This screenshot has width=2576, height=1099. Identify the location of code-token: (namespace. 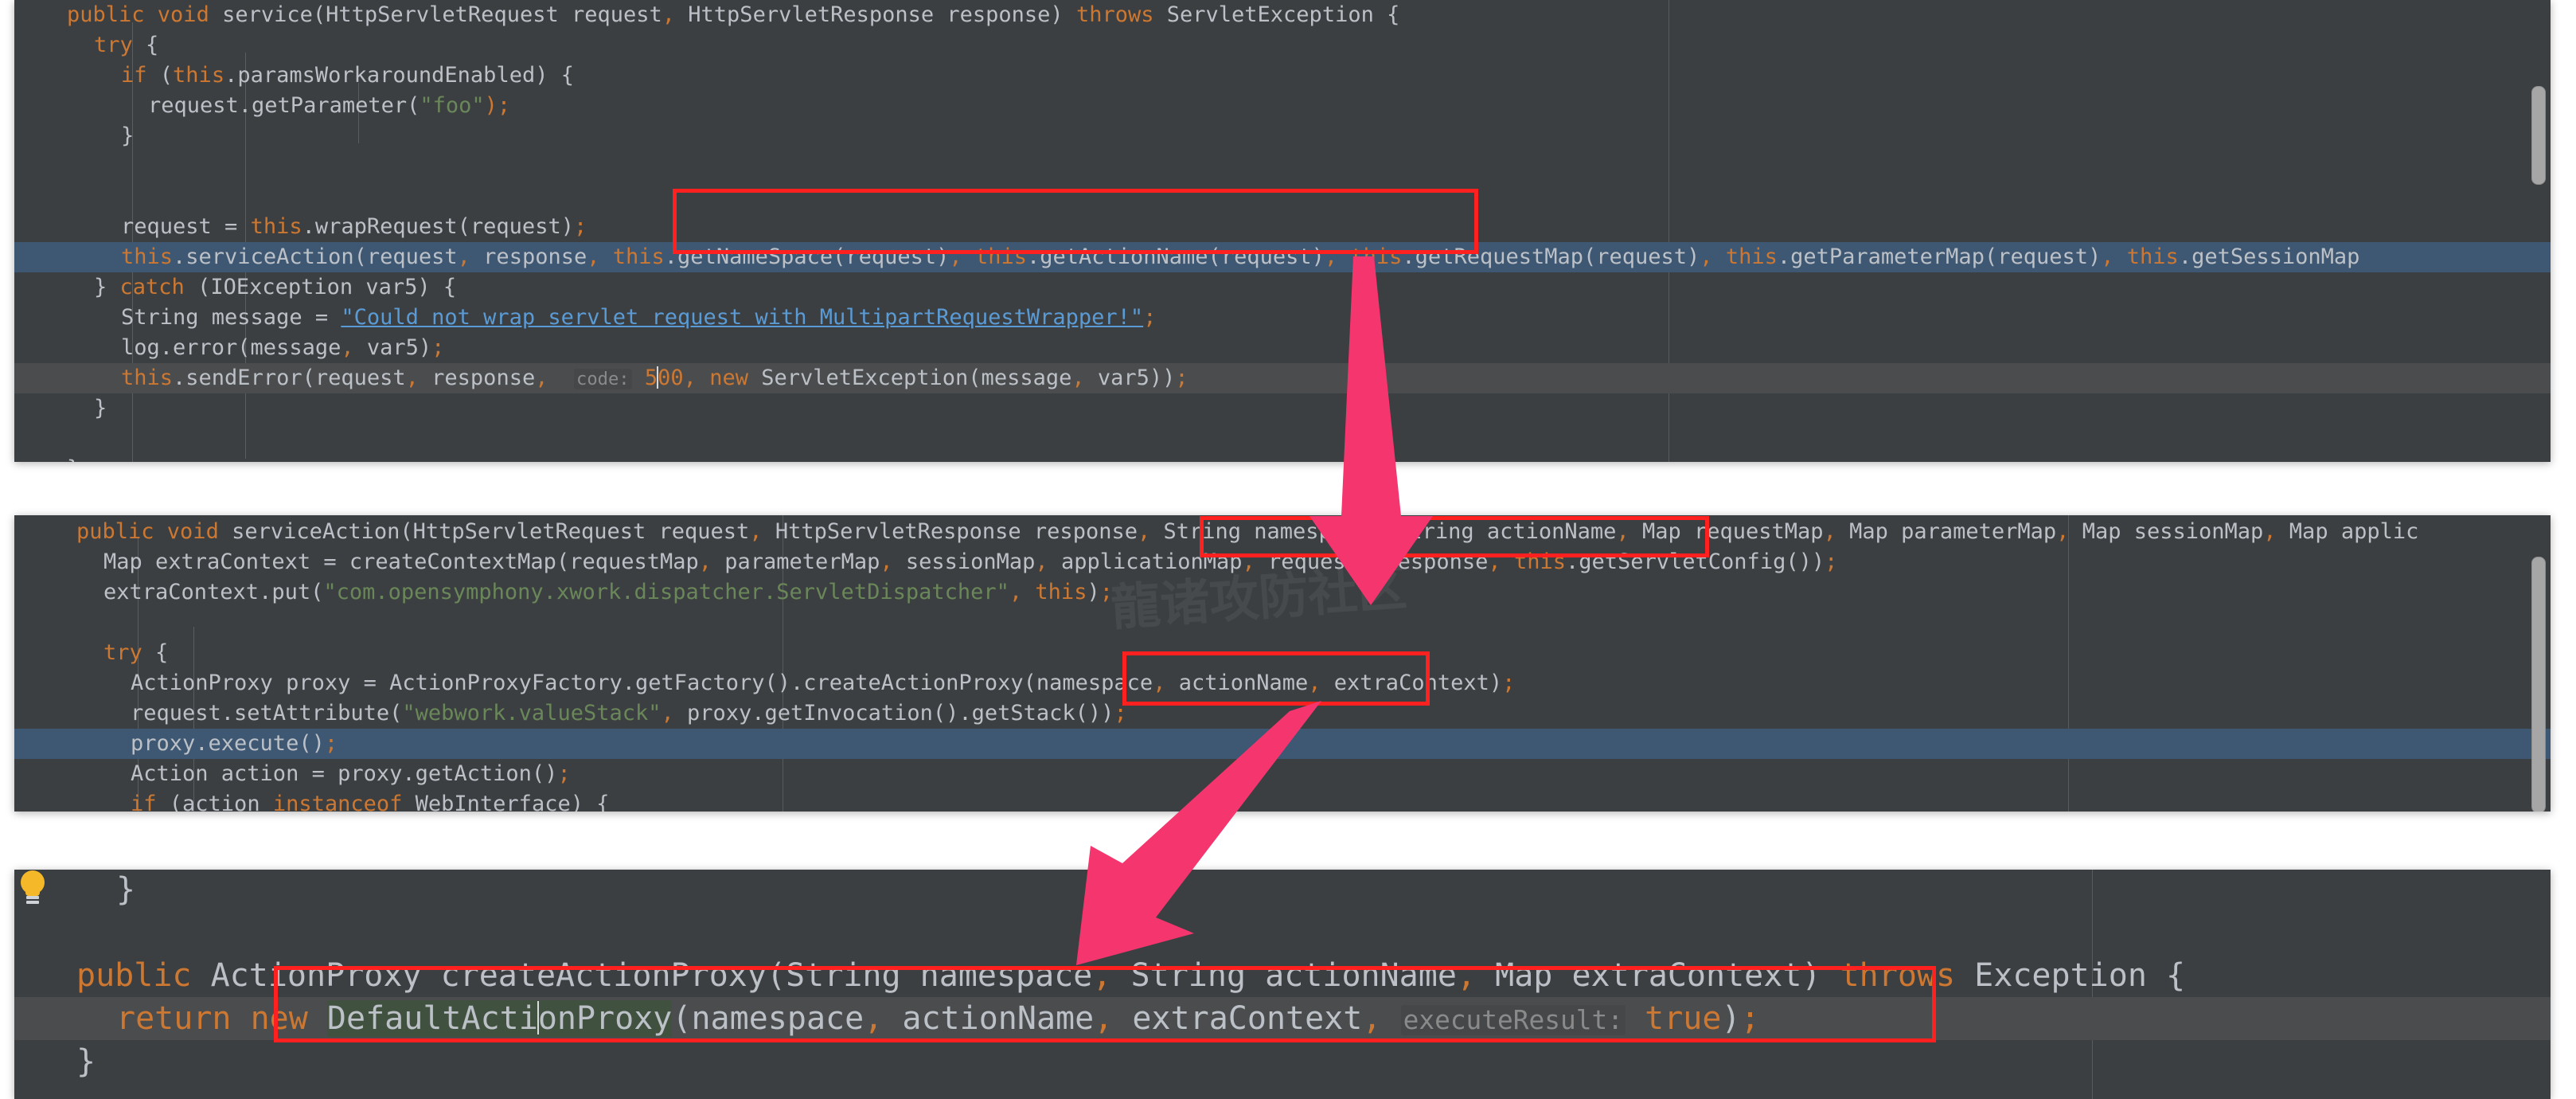
(768, 1019).